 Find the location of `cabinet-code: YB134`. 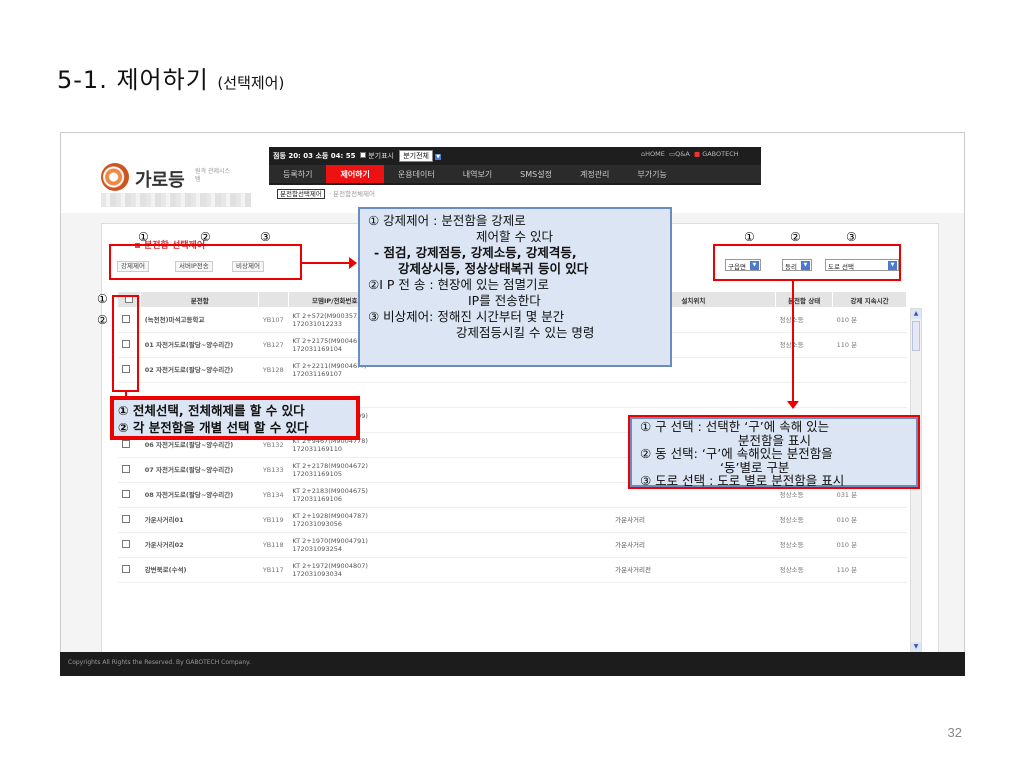

cabinet-code: YB134 is located at coordinates (273, 495).